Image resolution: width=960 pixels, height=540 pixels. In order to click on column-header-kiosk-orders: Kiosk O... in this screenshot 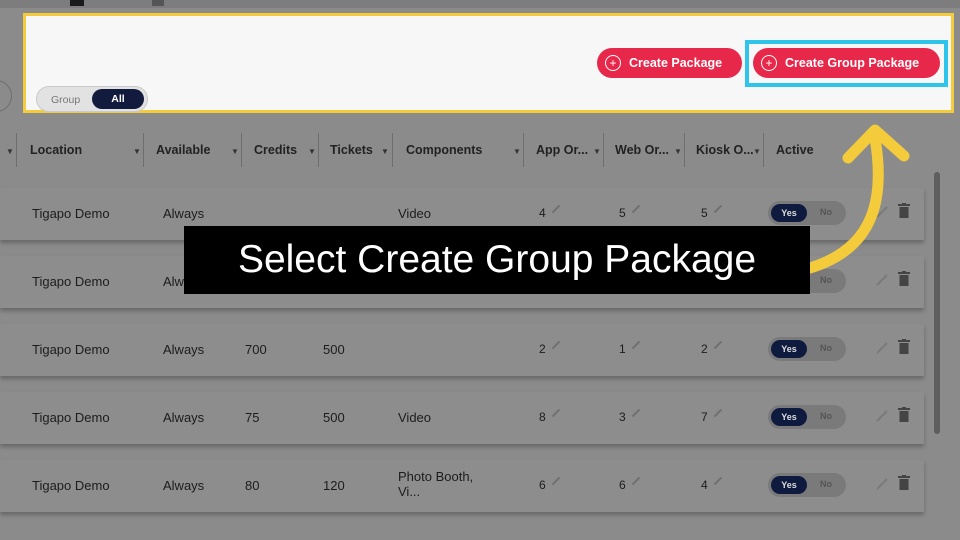, I will do `click(725, 150)`.